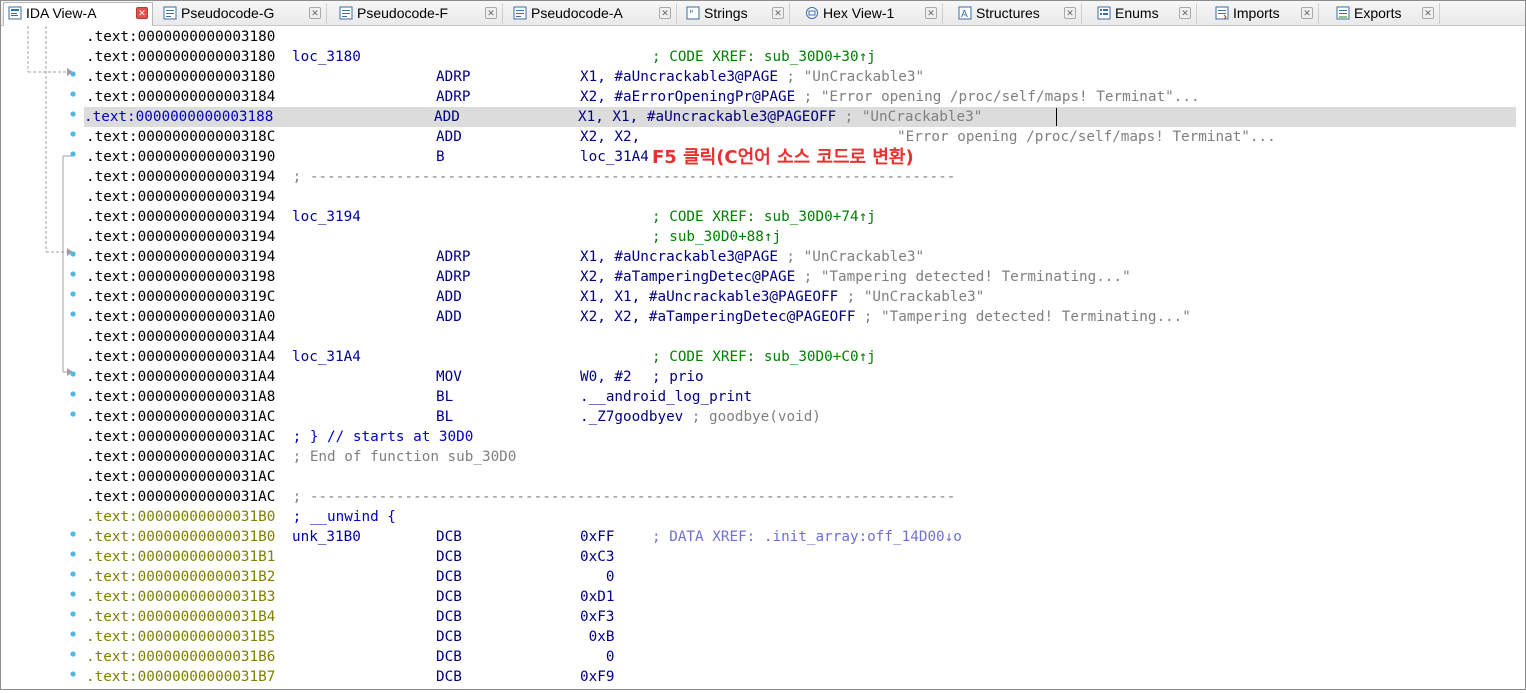  I want to click on instruction-comment: ; goodbye(void), so click(752, 417).